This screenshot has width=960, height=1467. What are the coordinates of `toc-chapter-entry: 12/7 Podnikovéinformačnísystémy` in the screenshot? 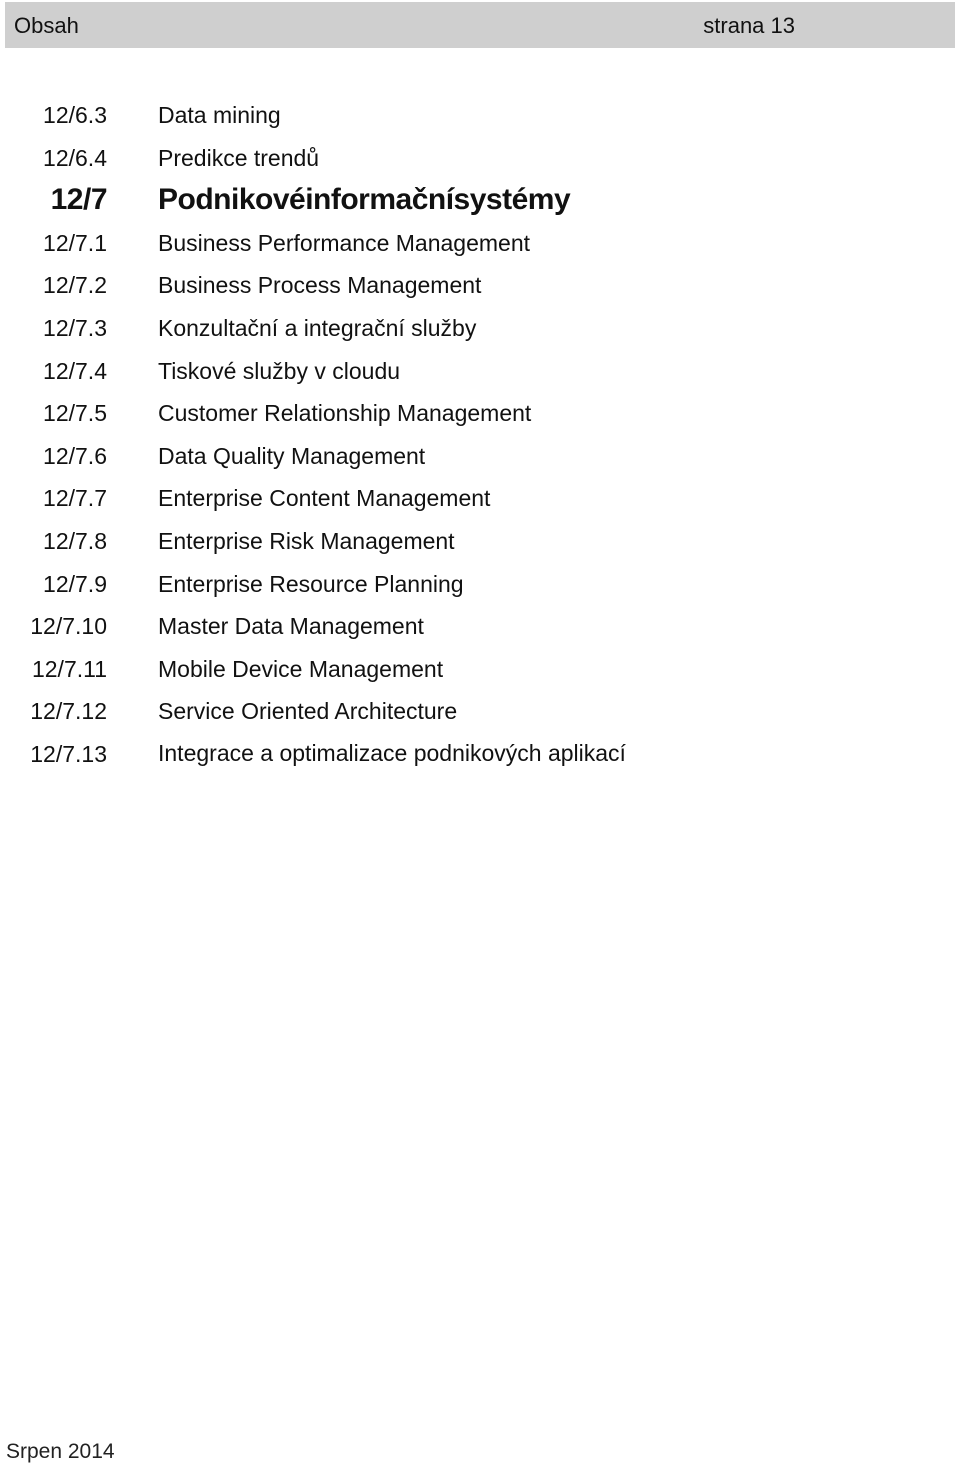 It's located at (480, 202).